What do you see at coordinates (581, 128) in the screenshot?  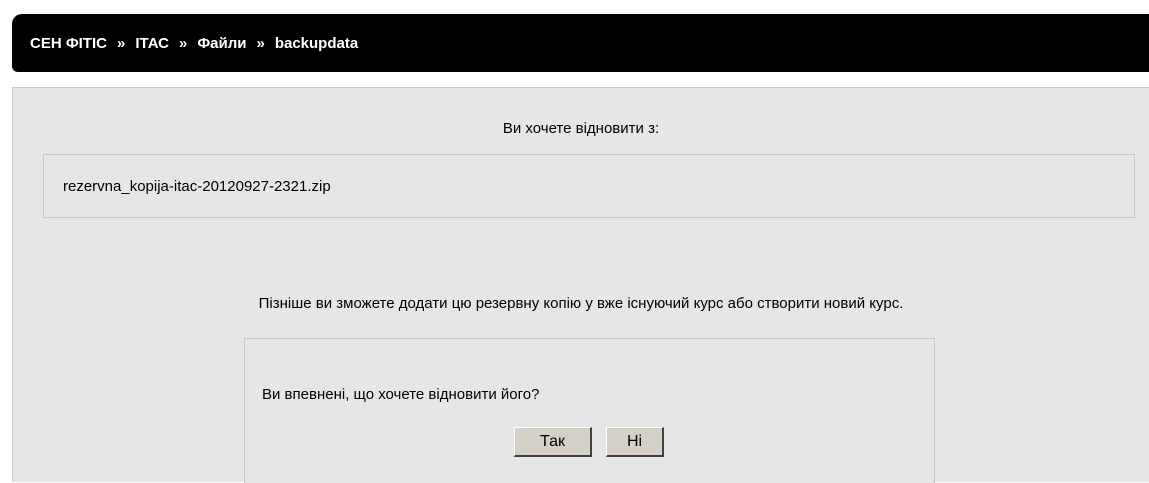 I see `restore-prompt: Ви хочете відновити з:` at bounding box center [581, 128].